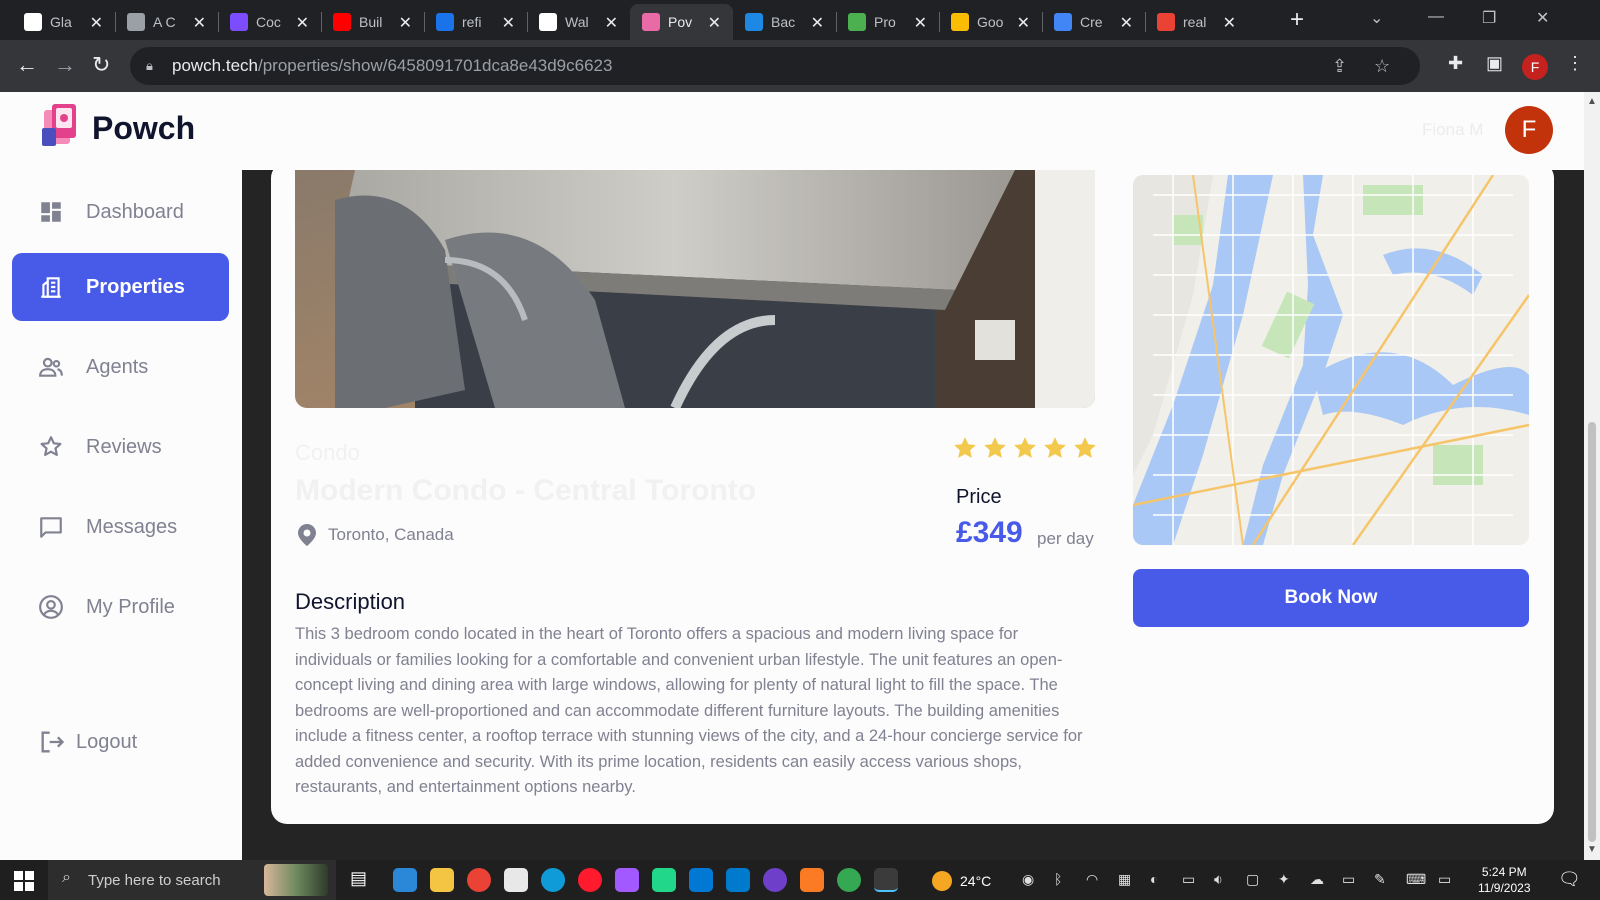 The height and width of the screenshot is (900, 1600). I want to click on browser-tab: refi ✕, so click(475, 22).